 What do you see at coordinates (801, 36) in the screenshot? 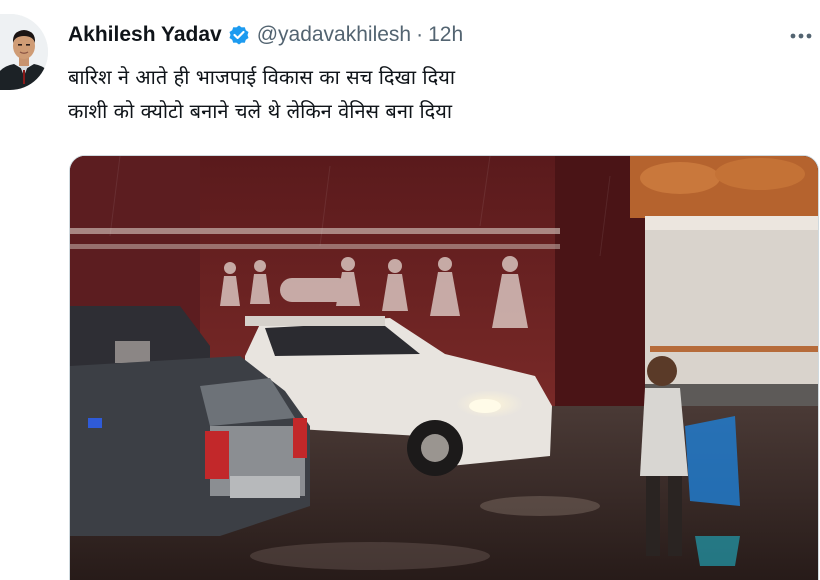
I see `more-options-icon` at bounding box center [801, 36].